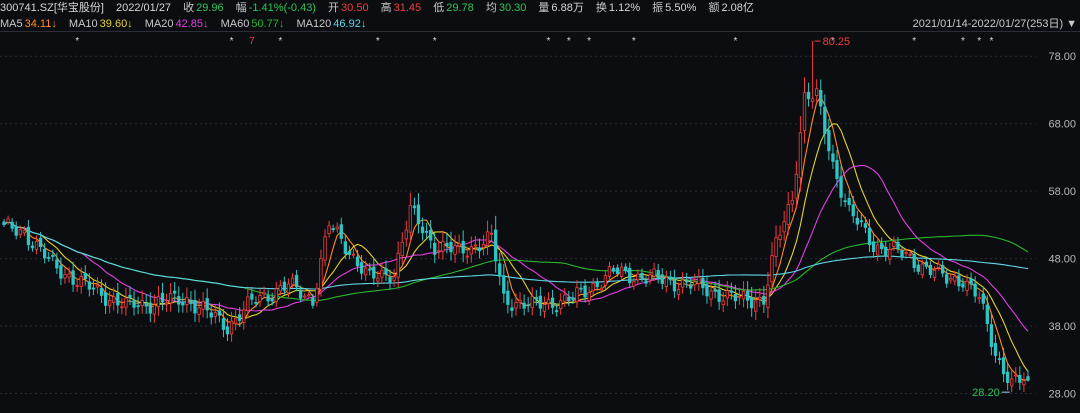  I want to click on y-tick-label-4: 38.00, so click(1062, 327).